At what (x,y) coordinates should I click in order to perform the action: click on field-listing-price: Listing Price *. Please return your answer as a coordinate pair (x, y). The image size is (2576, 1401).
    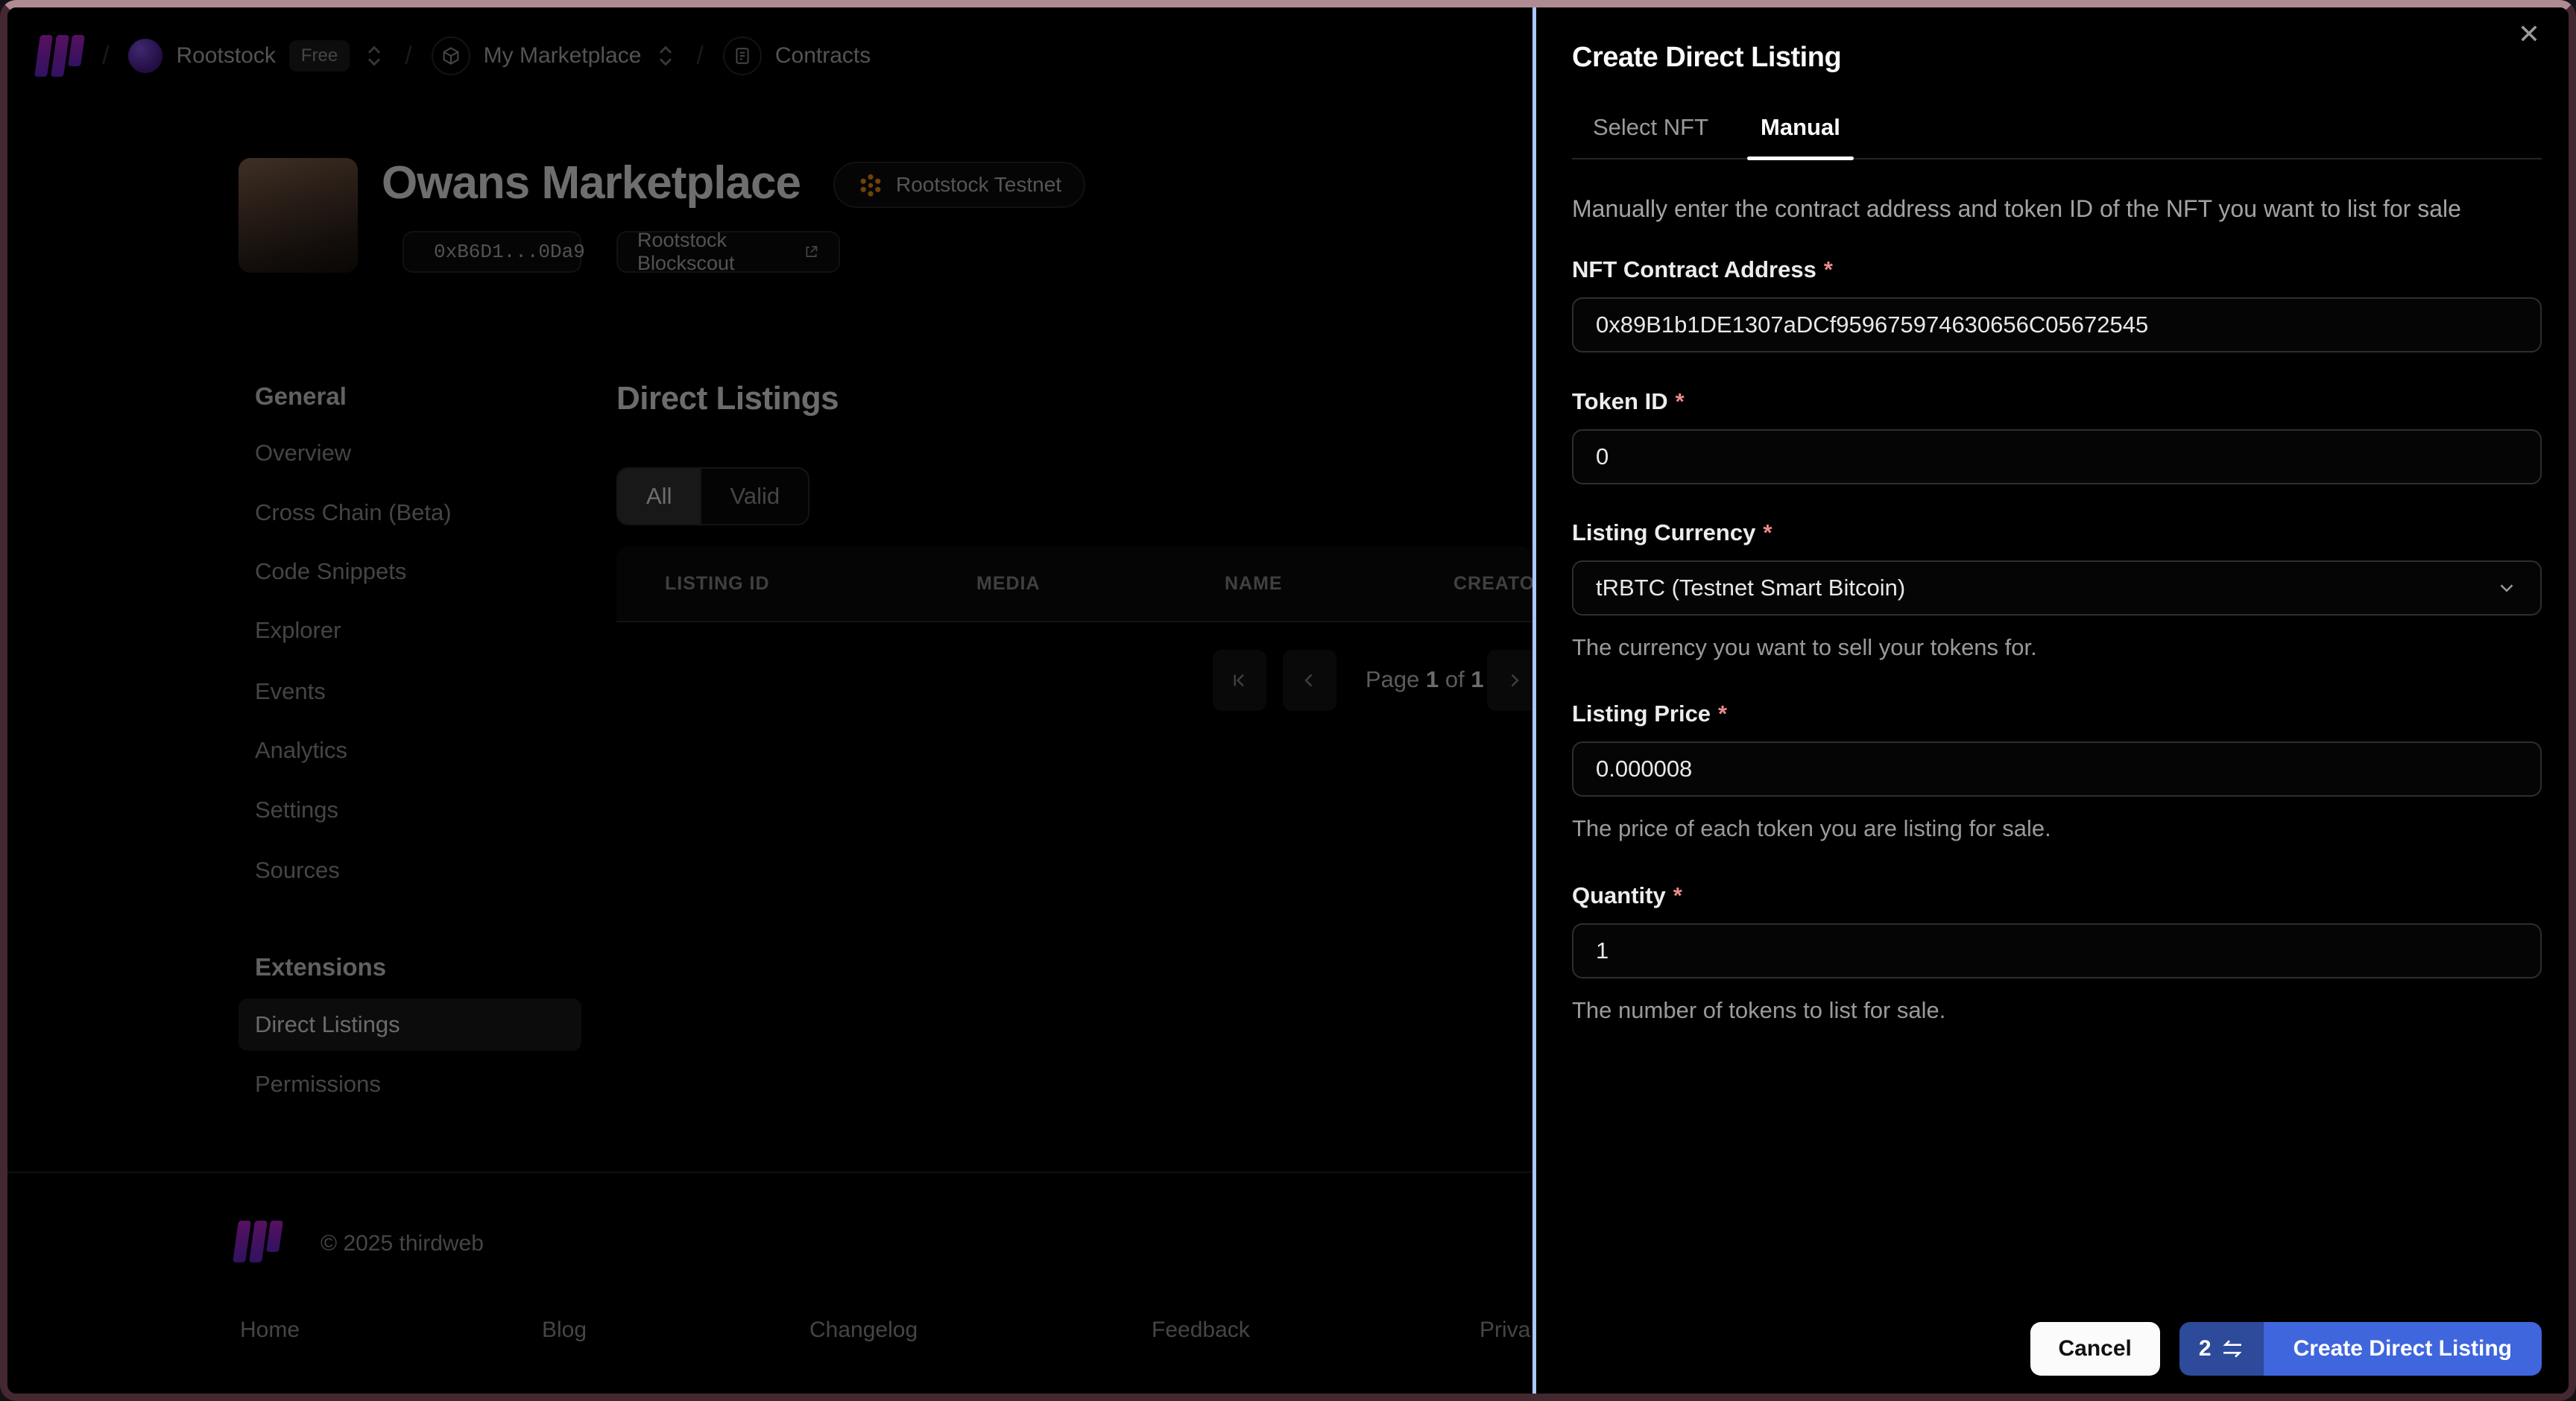
    Looking at the image, I should click on (2057, 748).